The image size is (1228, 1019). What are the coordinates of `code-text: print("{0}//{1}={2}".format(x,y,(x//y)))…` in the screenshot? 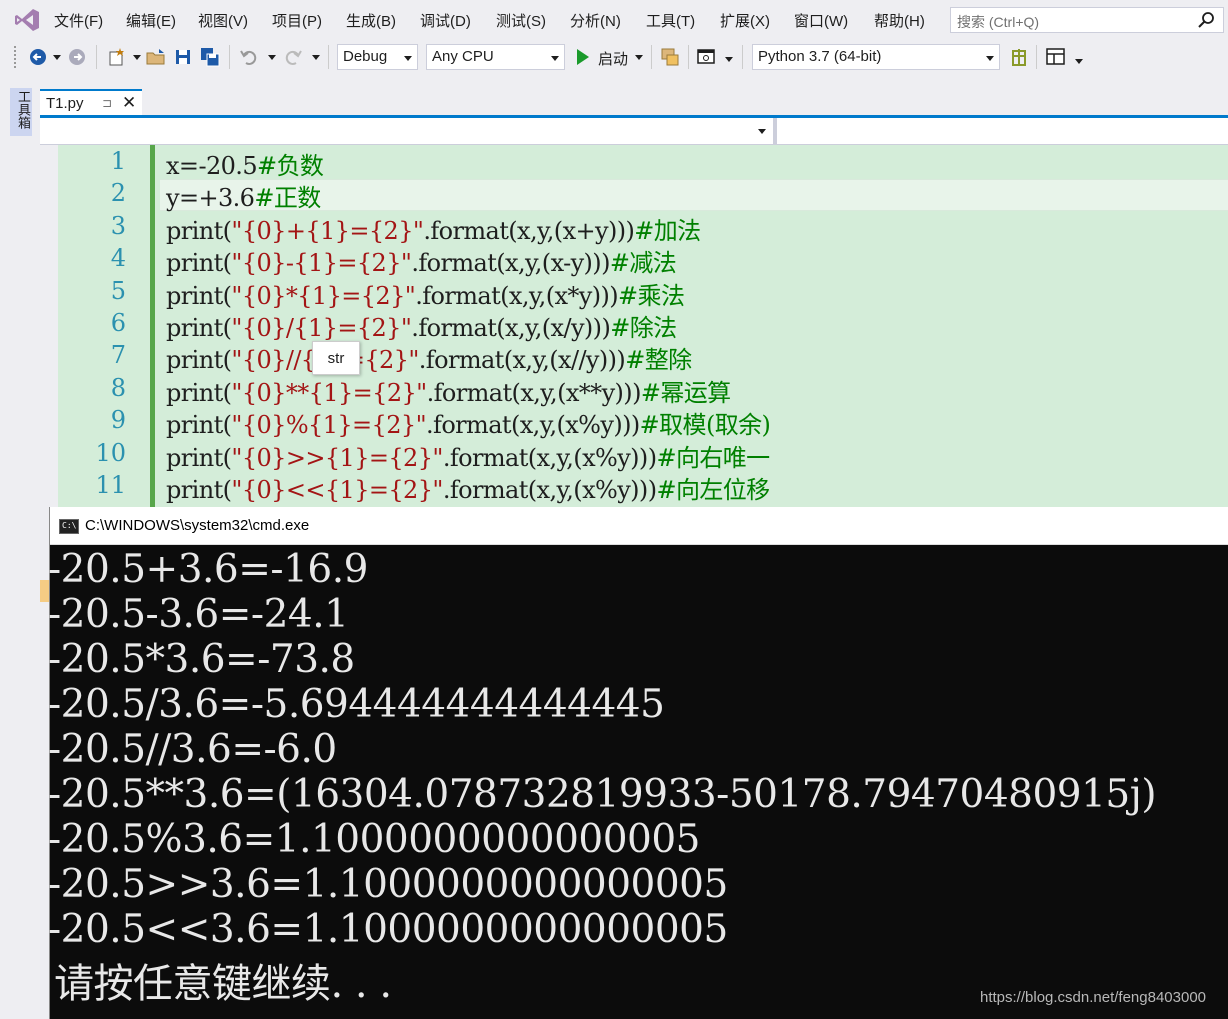 It's located at (429, 357).